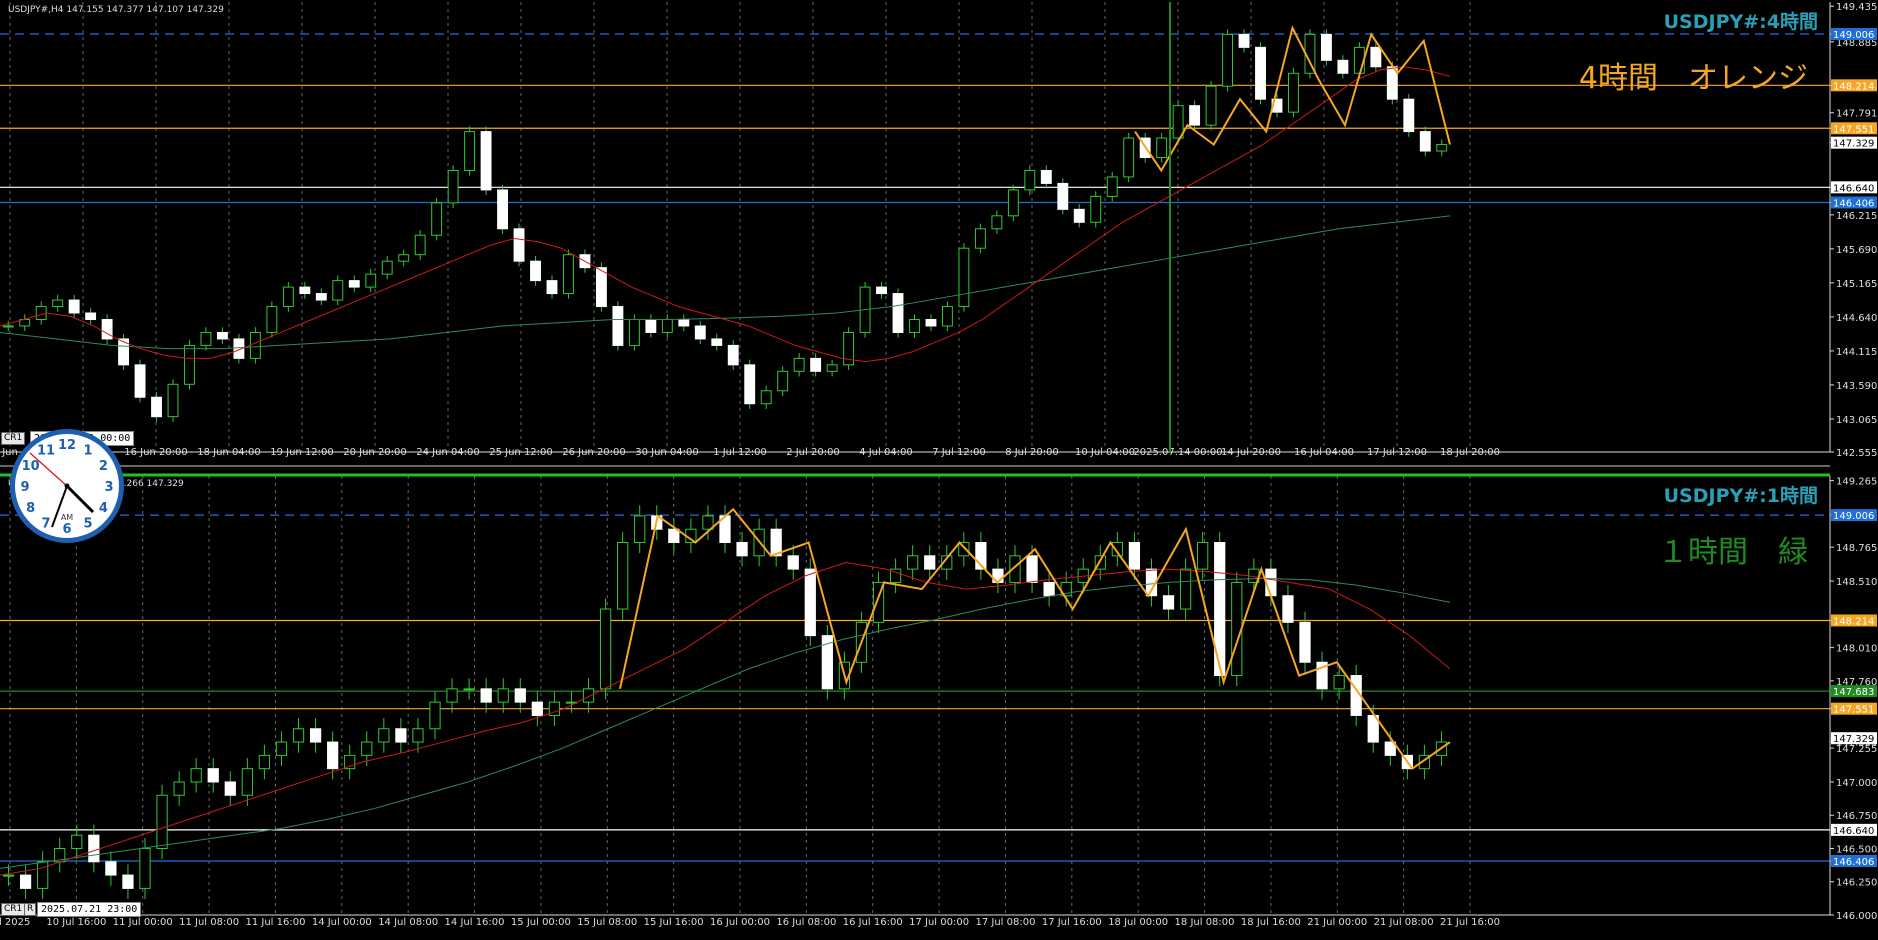 The height and width of the screenshot is (940, 1878). What do you see at coordinates (30, 909) in the screenshot?
I see `r-badge: R` at bounding box center [30, 909].